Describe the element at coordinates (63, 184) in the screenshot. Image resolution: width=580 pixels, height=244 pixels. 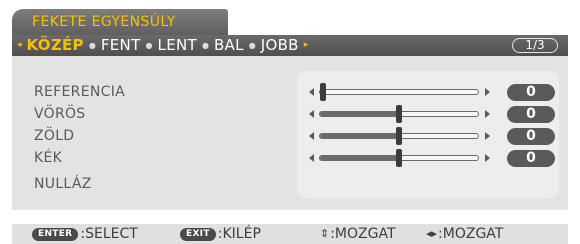
I see `reset-button: NULLÁZ` at that location.